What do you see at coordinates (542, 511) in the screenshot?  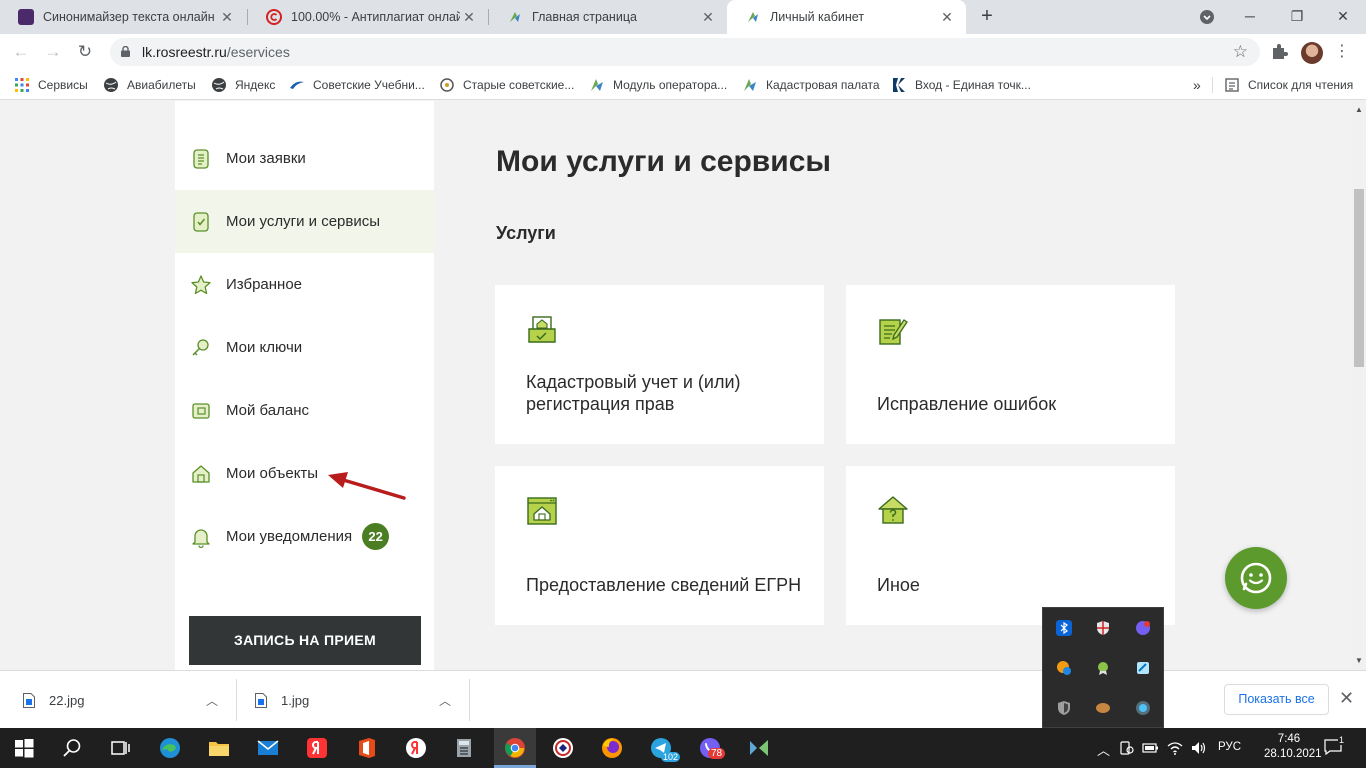 I see `registry-window-icon` at bounding box center [542, 511].